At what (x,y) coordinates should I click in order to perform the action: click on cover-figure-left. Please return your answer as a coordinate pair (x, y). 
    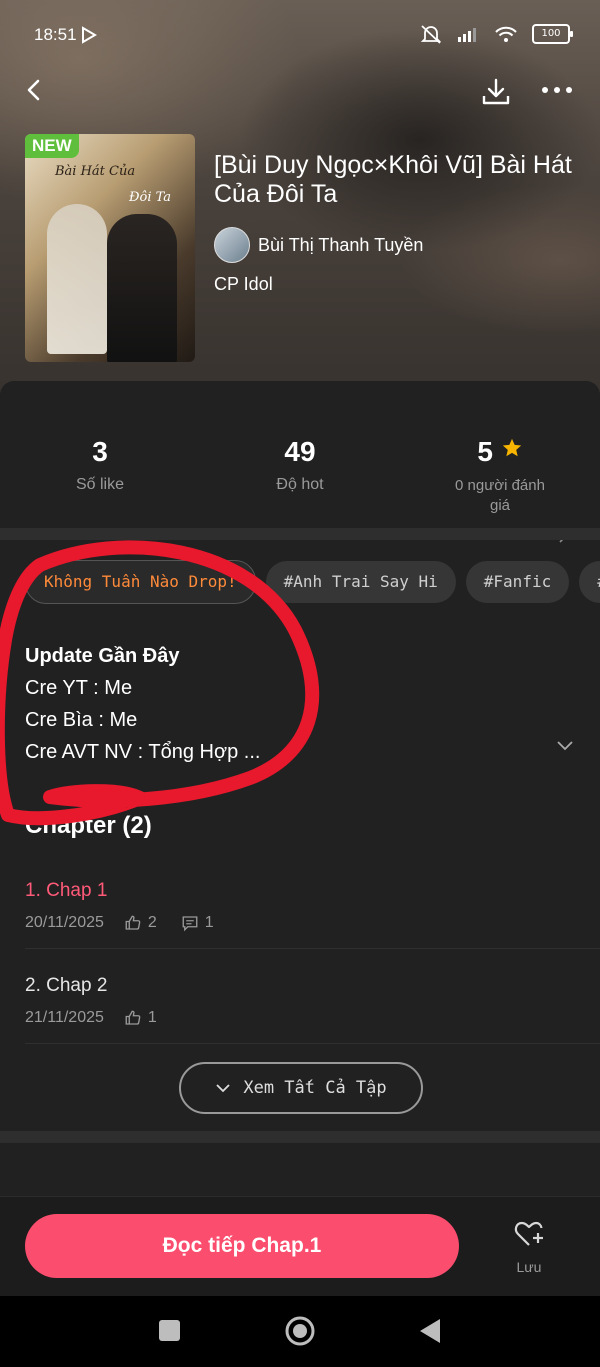
    Looking at the image, I should click on (77, 279).